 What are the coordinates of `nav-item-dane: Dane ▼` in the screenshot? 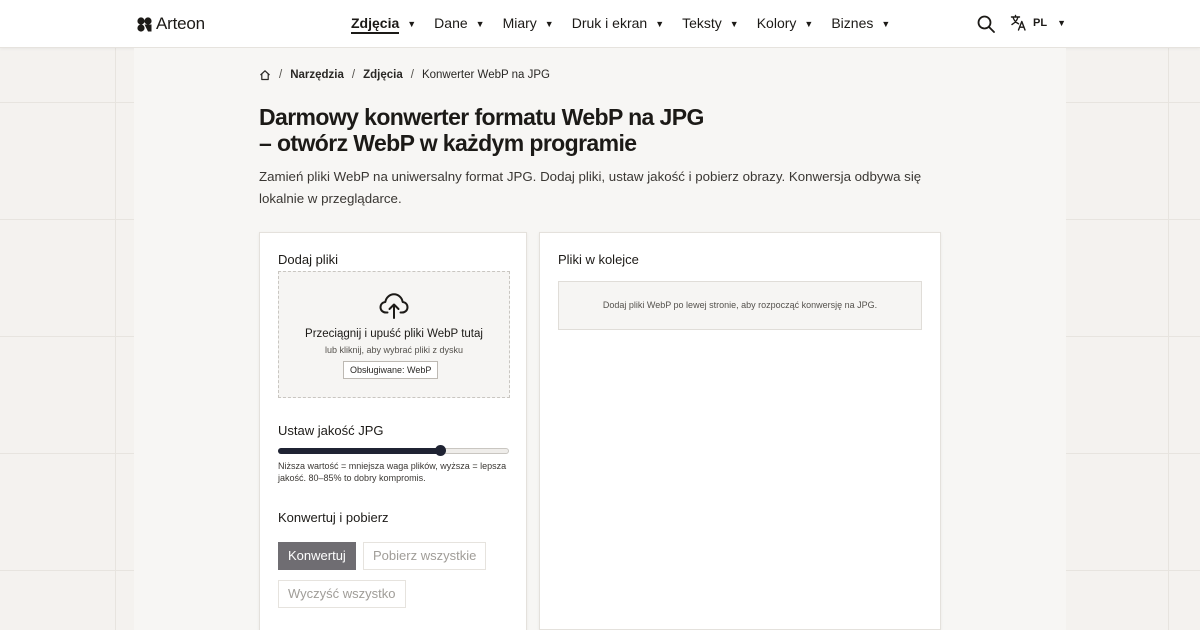 It's located at (459, 24).